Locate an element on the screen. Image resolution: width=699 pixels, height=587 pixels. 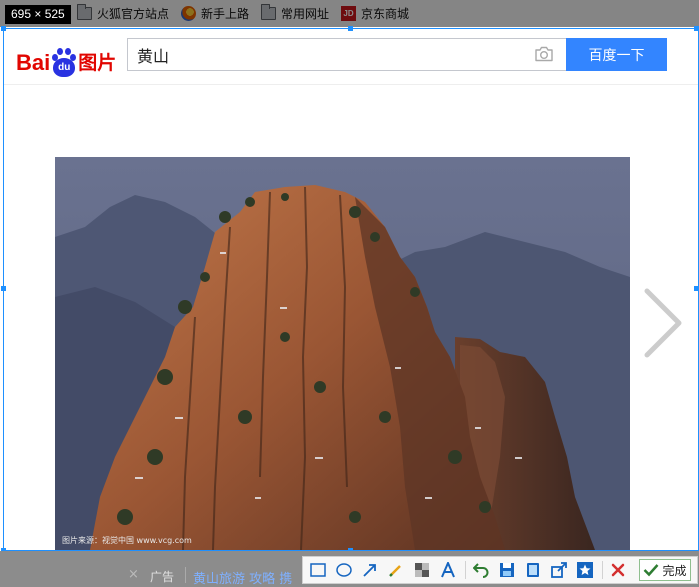
ad-separator is located at coordinates (185, 575).